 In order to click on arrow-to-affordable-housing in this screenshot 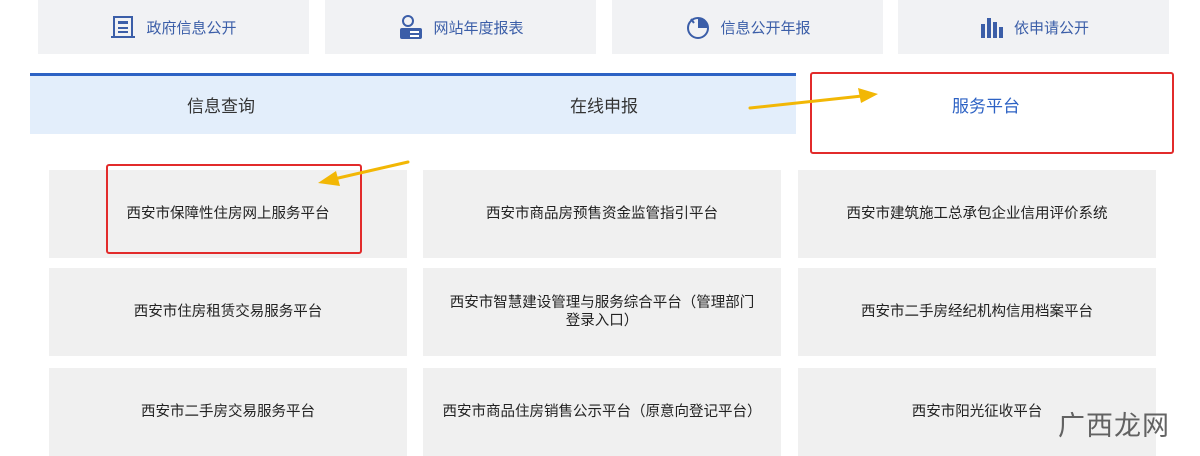, I will do `click(364, 173)`.